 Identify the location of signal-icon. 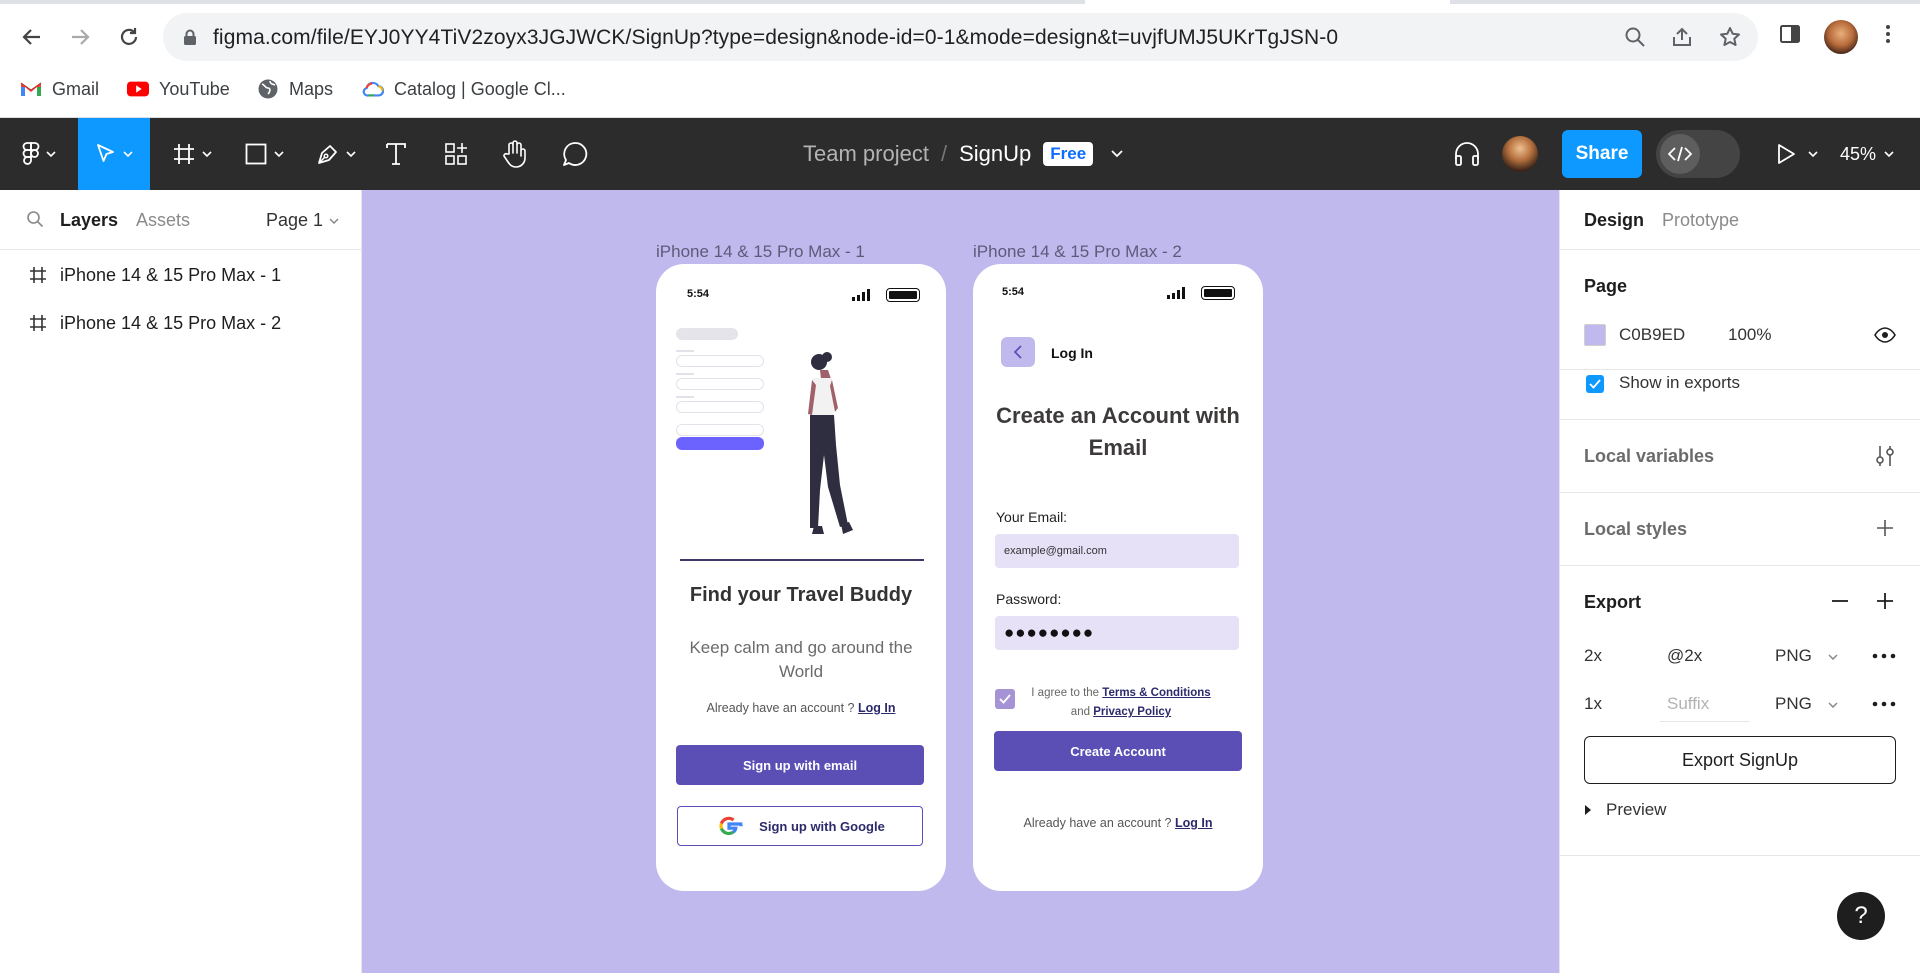
(1178, 292).